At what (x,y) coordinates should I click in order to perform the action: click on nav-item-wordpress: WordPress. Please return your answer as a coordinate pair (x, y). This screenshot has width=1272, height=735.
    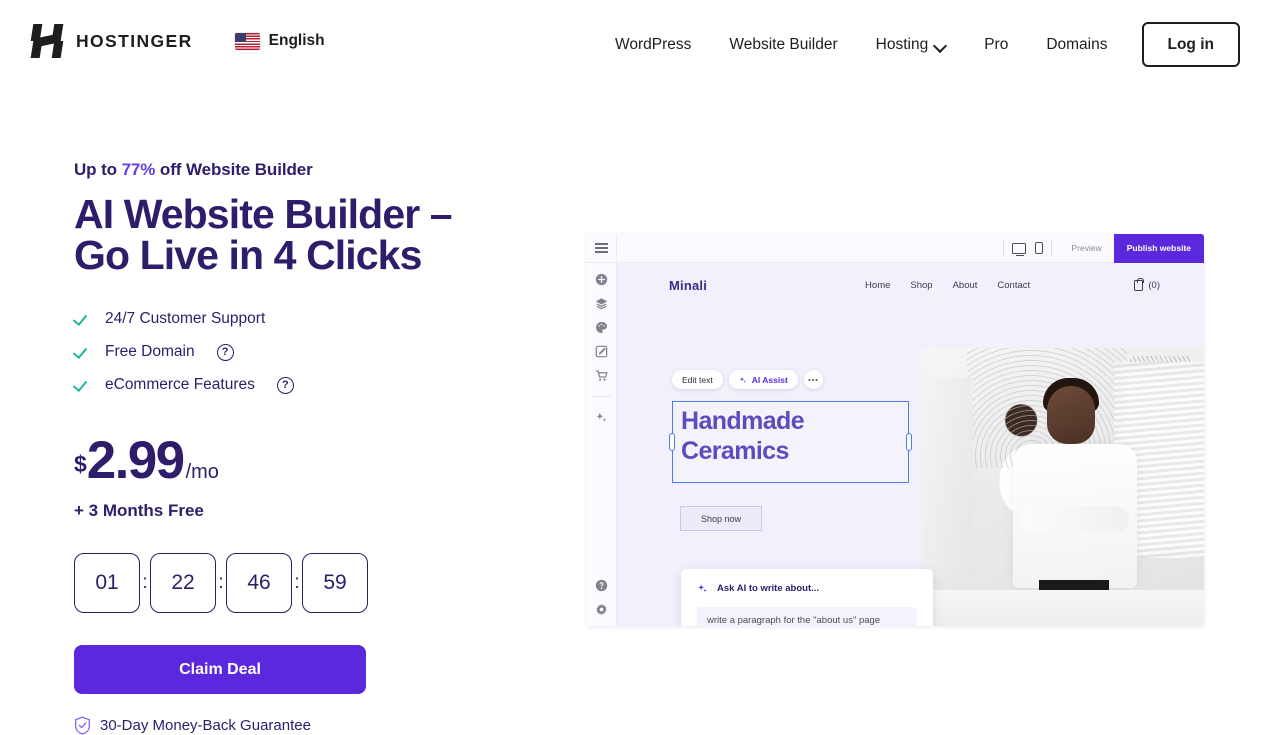
    Looking at the image, I should click on (653, 45).